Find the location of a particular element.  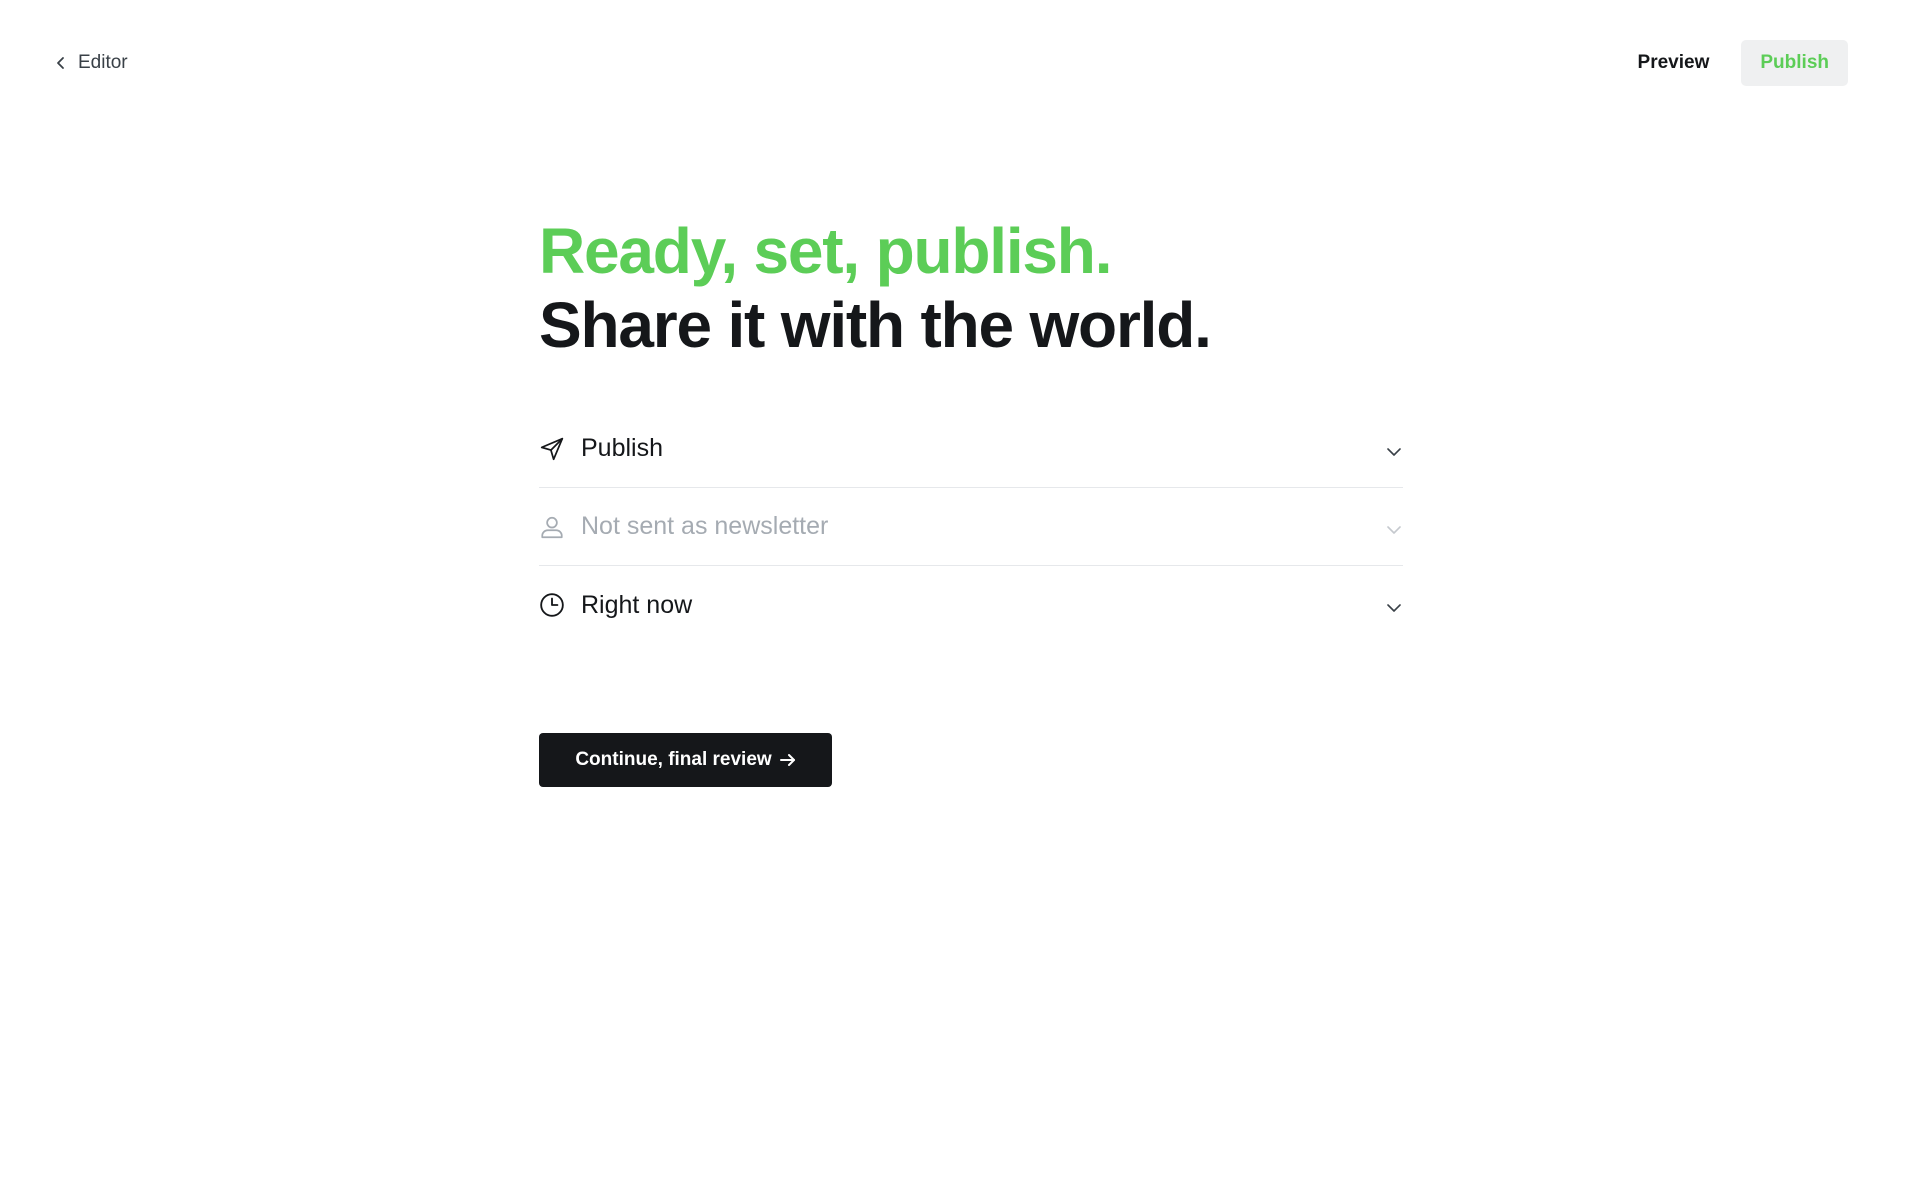

back-to-editor-link: Editor is located at coordinates (91, 63).